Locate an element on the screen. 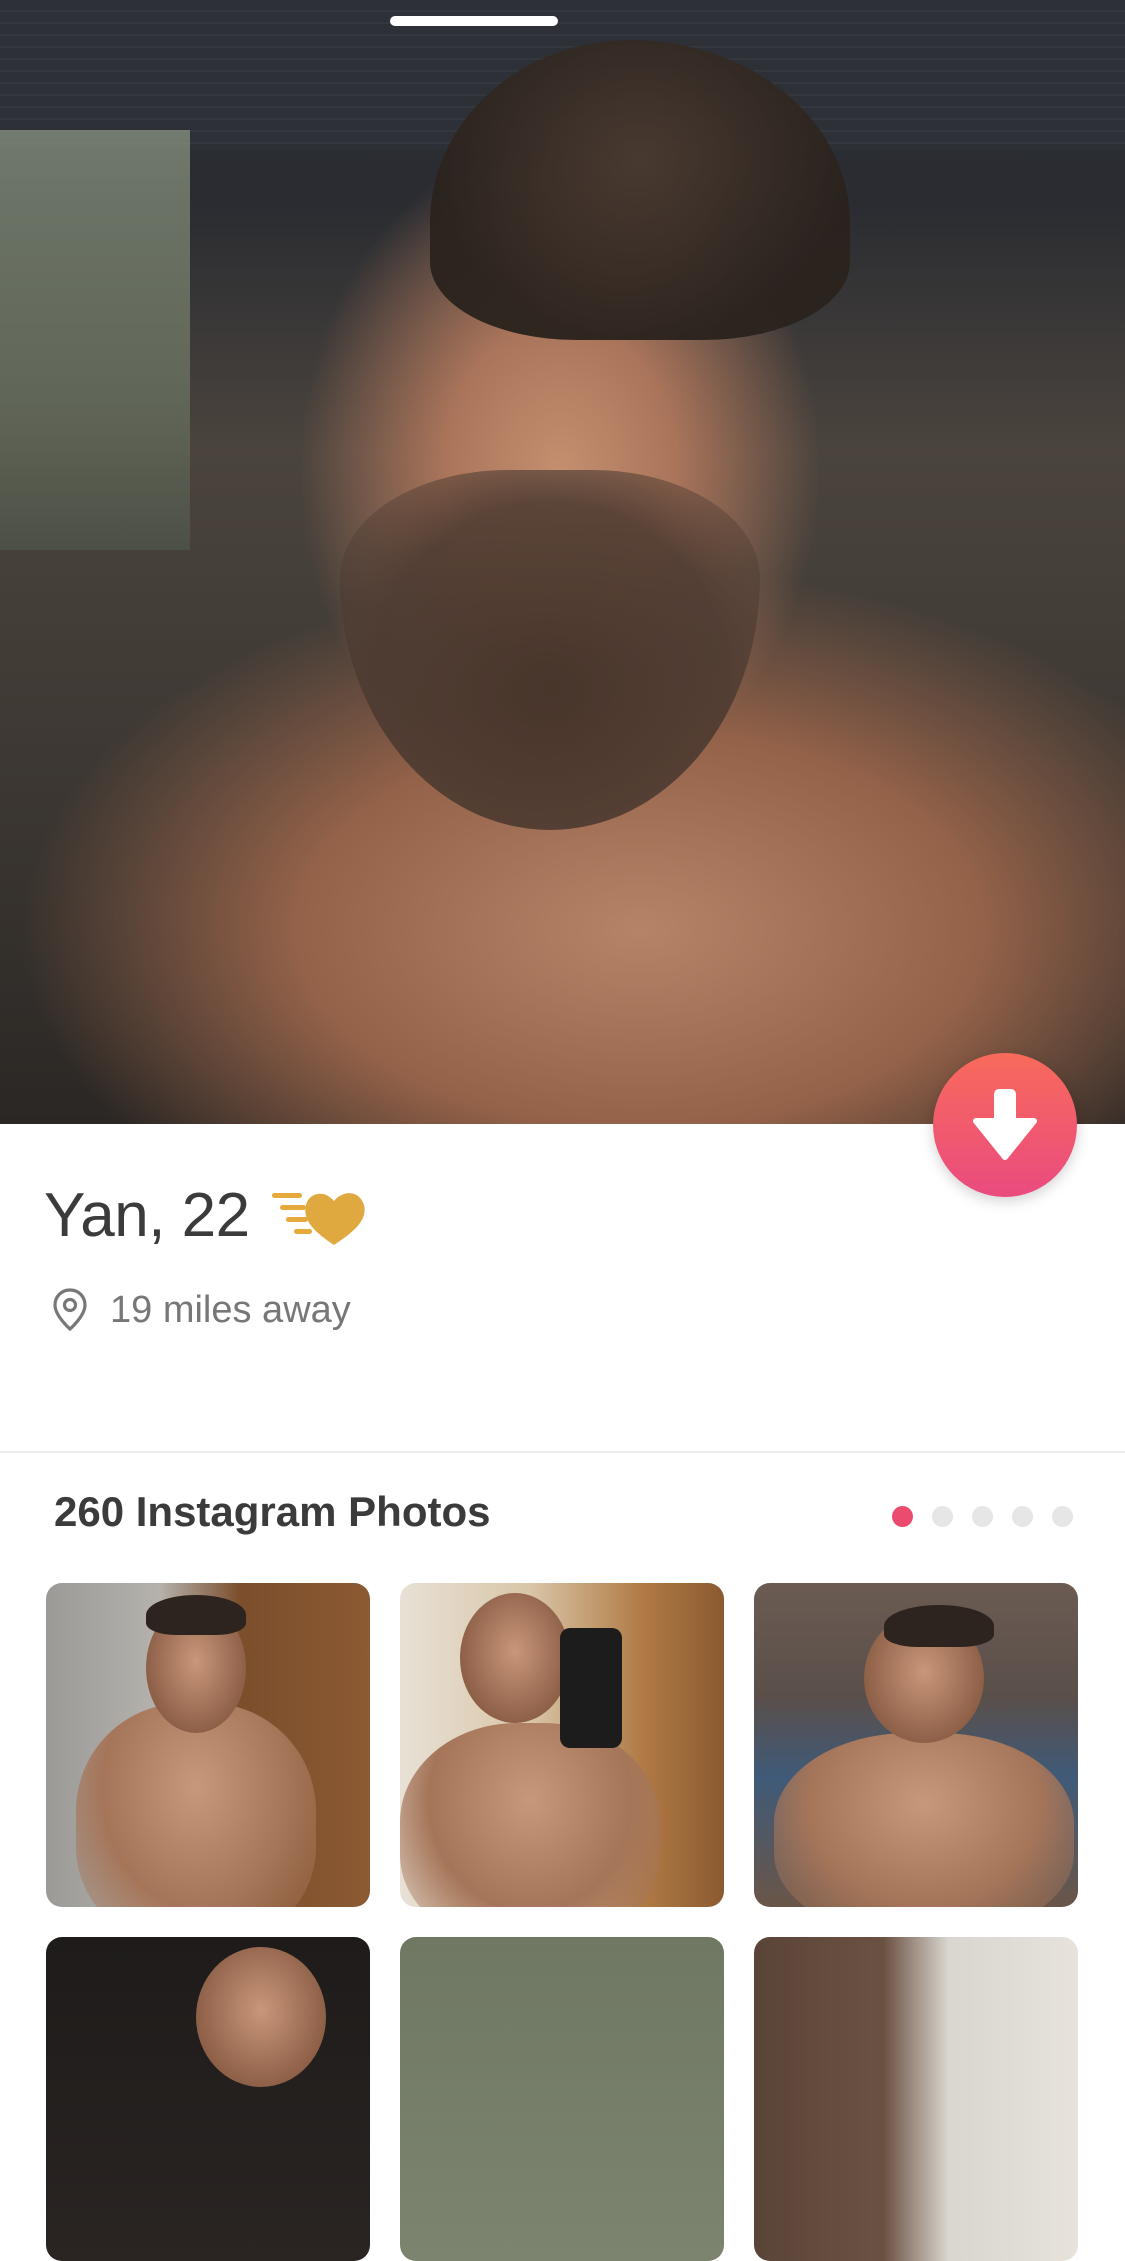 Image resolution: width=1125 pixels, height=2261 pixels. photo-subject-beard is located at coordinates (550, 650).